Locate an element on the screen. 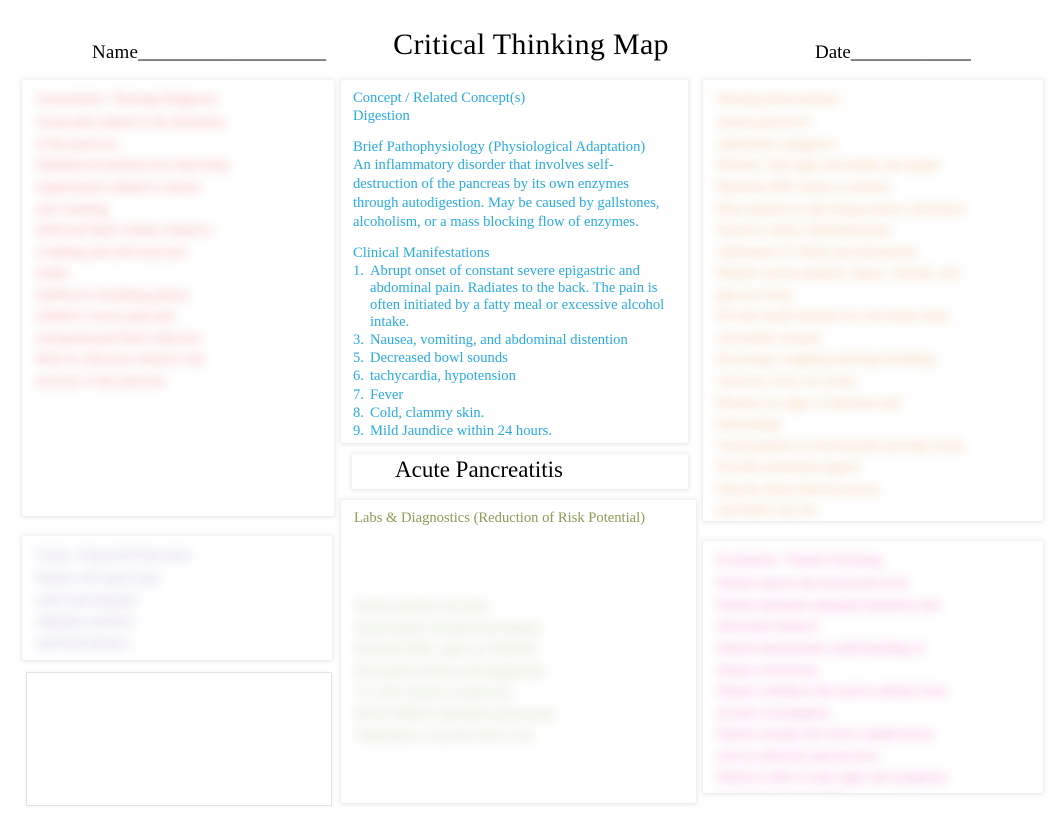 The height and width of the screenshot is (822, 1062). list-item-label: tachycardia, hypotension is located at coordinates (443, 376).